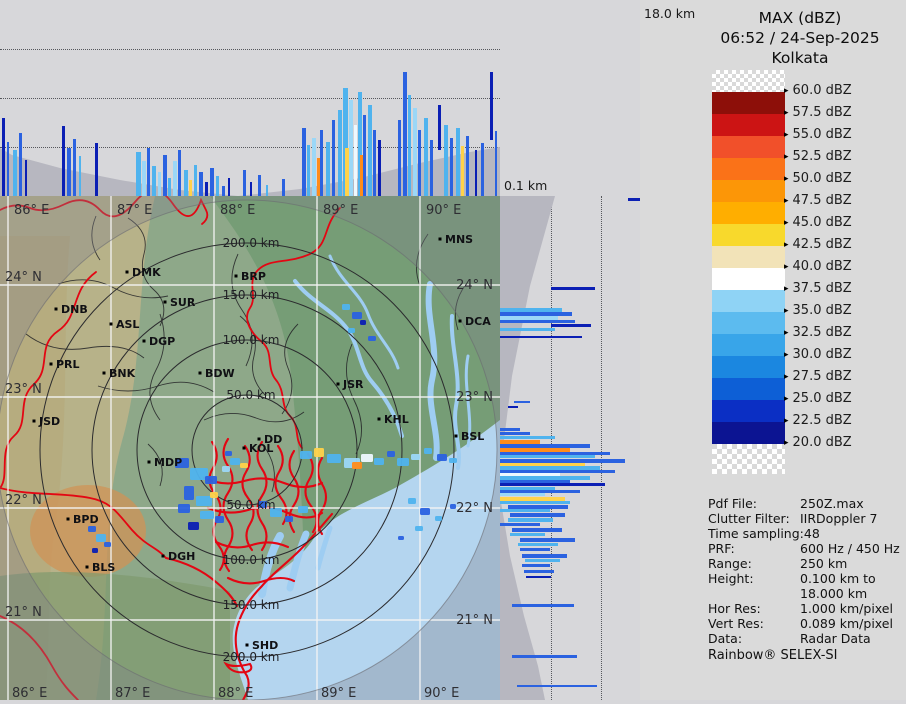  Describe the element at coordinates (472, 436) in the screenshot. I see `station-label: BSL` at that location.